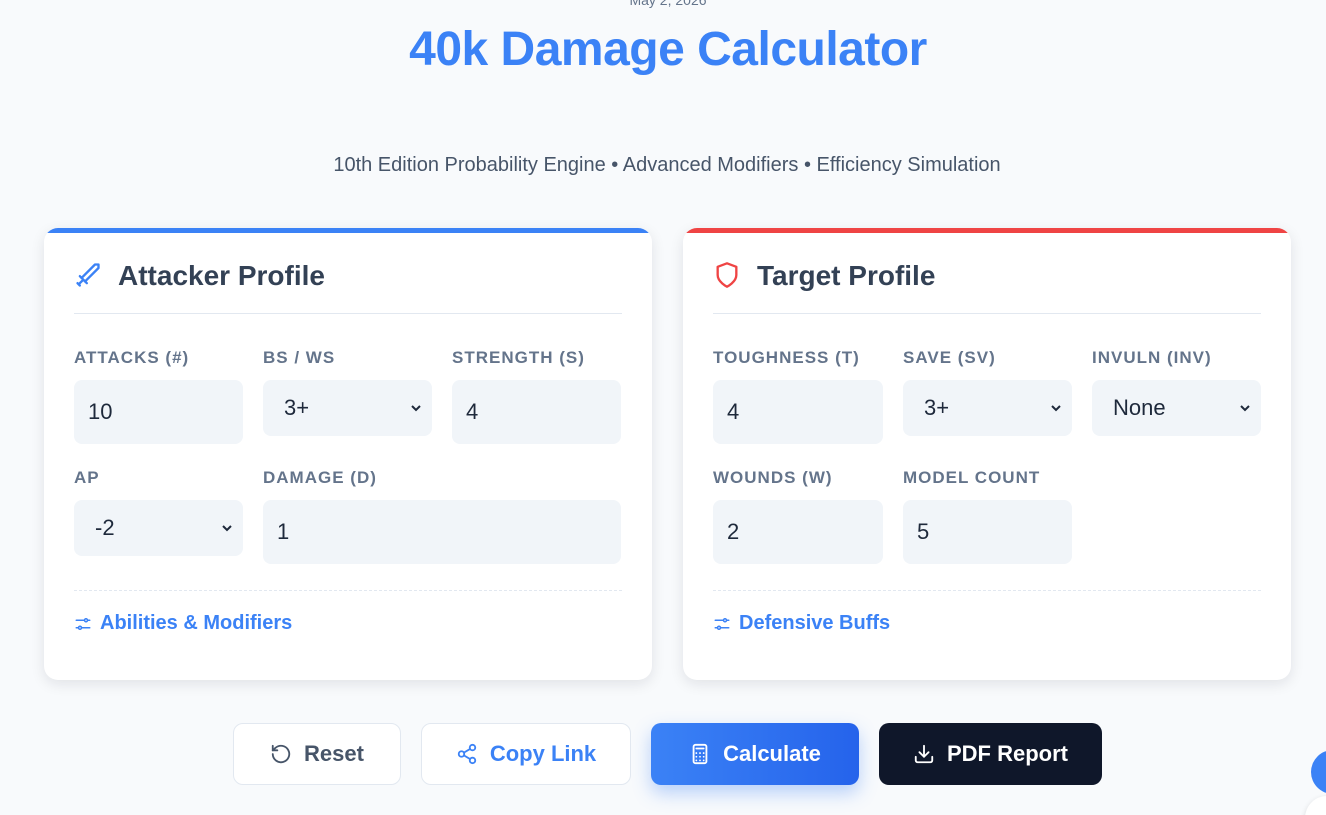 This screenshot has width=1326, height=815. Describe the element at coordinates (87, 477) in the screenshot. I see `ap-label: AP` at that location.